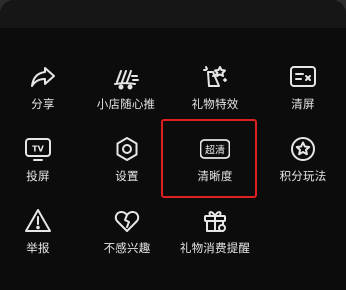 This screenshot has width=346, height=290. Describe the element at coordinates (173, 14) in the screenshot. I see `panel-top-bar` at that location.